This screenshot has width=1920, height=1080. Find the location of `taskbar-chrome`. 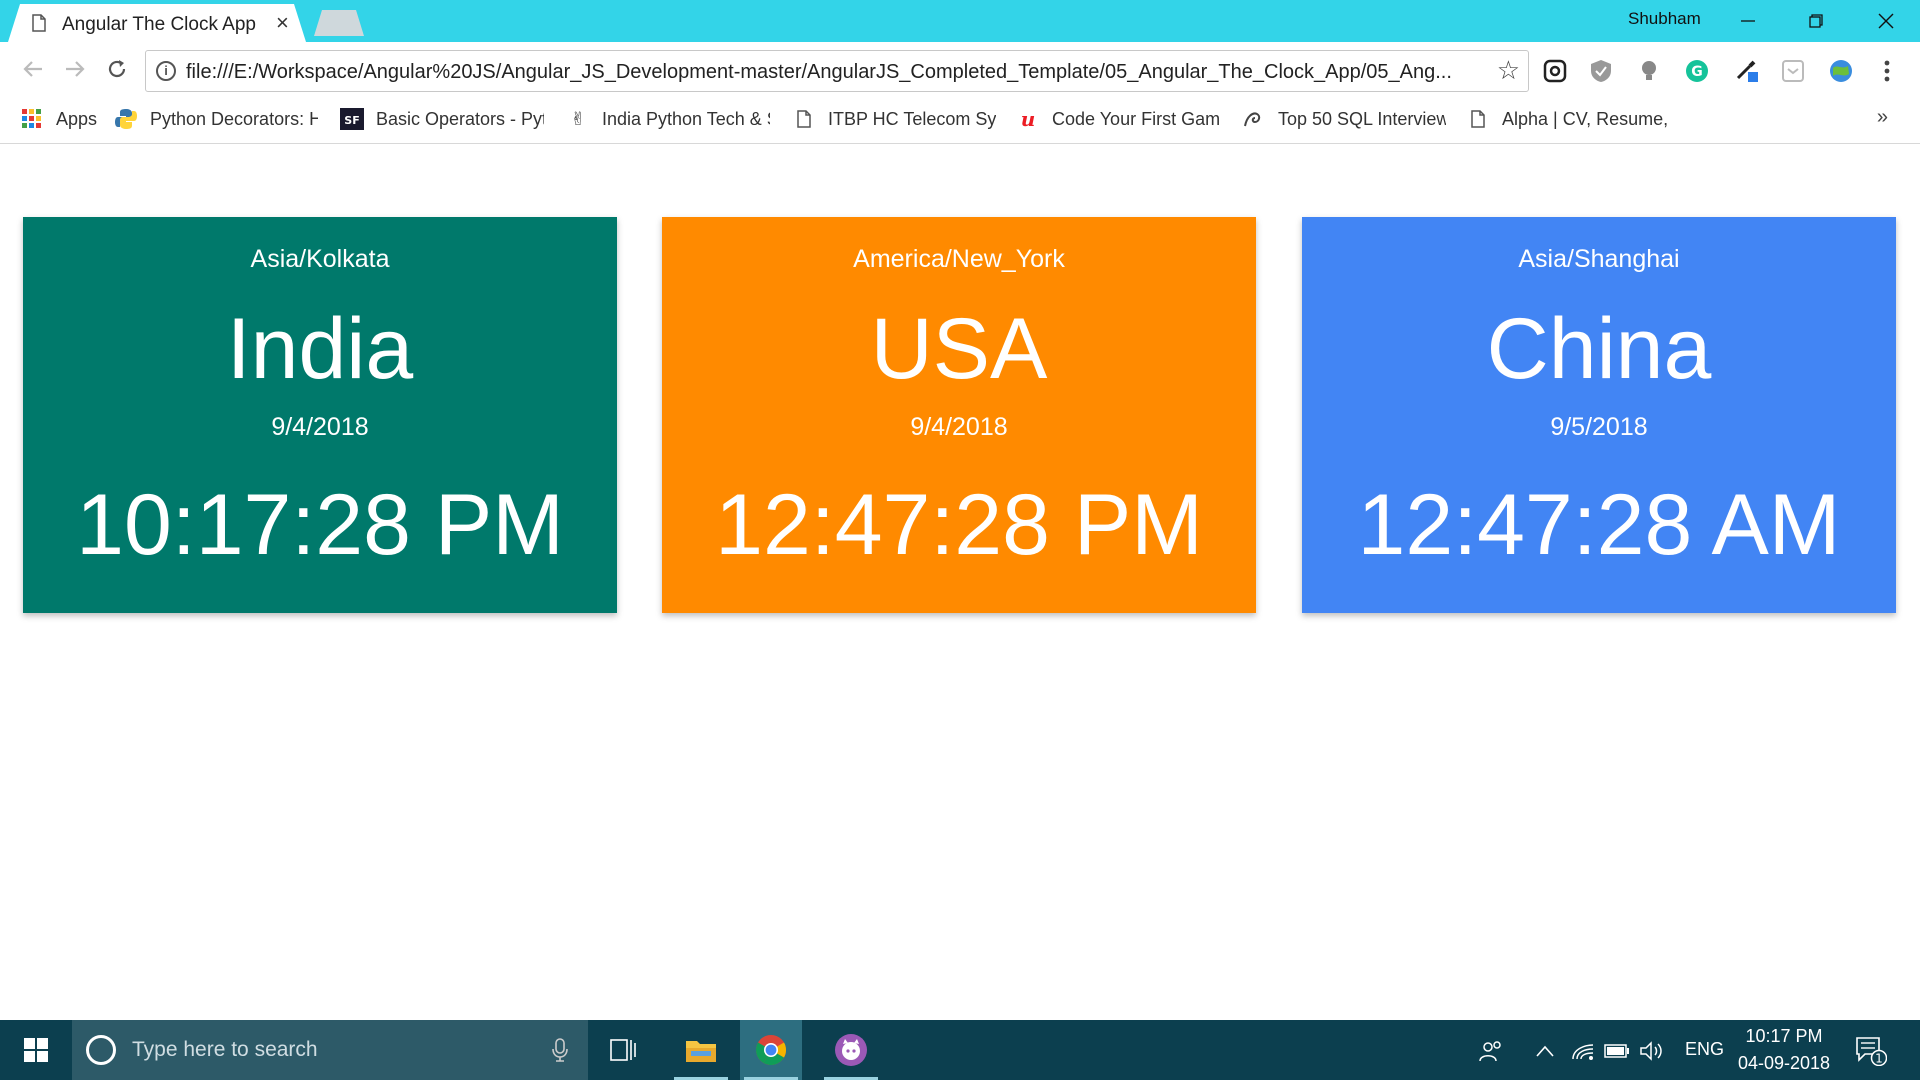

taskbar-chrome is located at coordinates (771, 1050).